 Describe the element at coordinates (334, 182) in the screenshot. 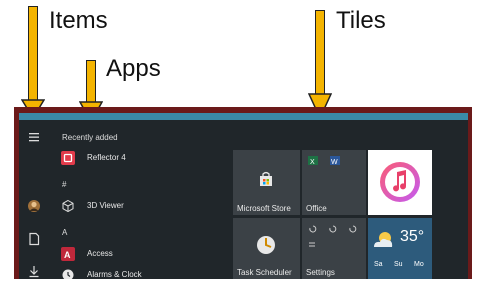

I see `tile-office: XW Office` at that location.